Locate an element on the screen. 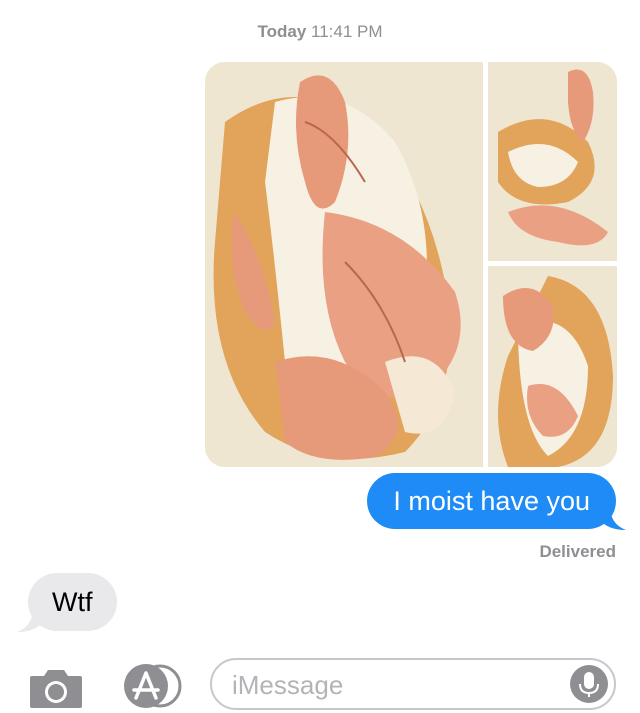  microphone-button is located at coordinates (589, 684).